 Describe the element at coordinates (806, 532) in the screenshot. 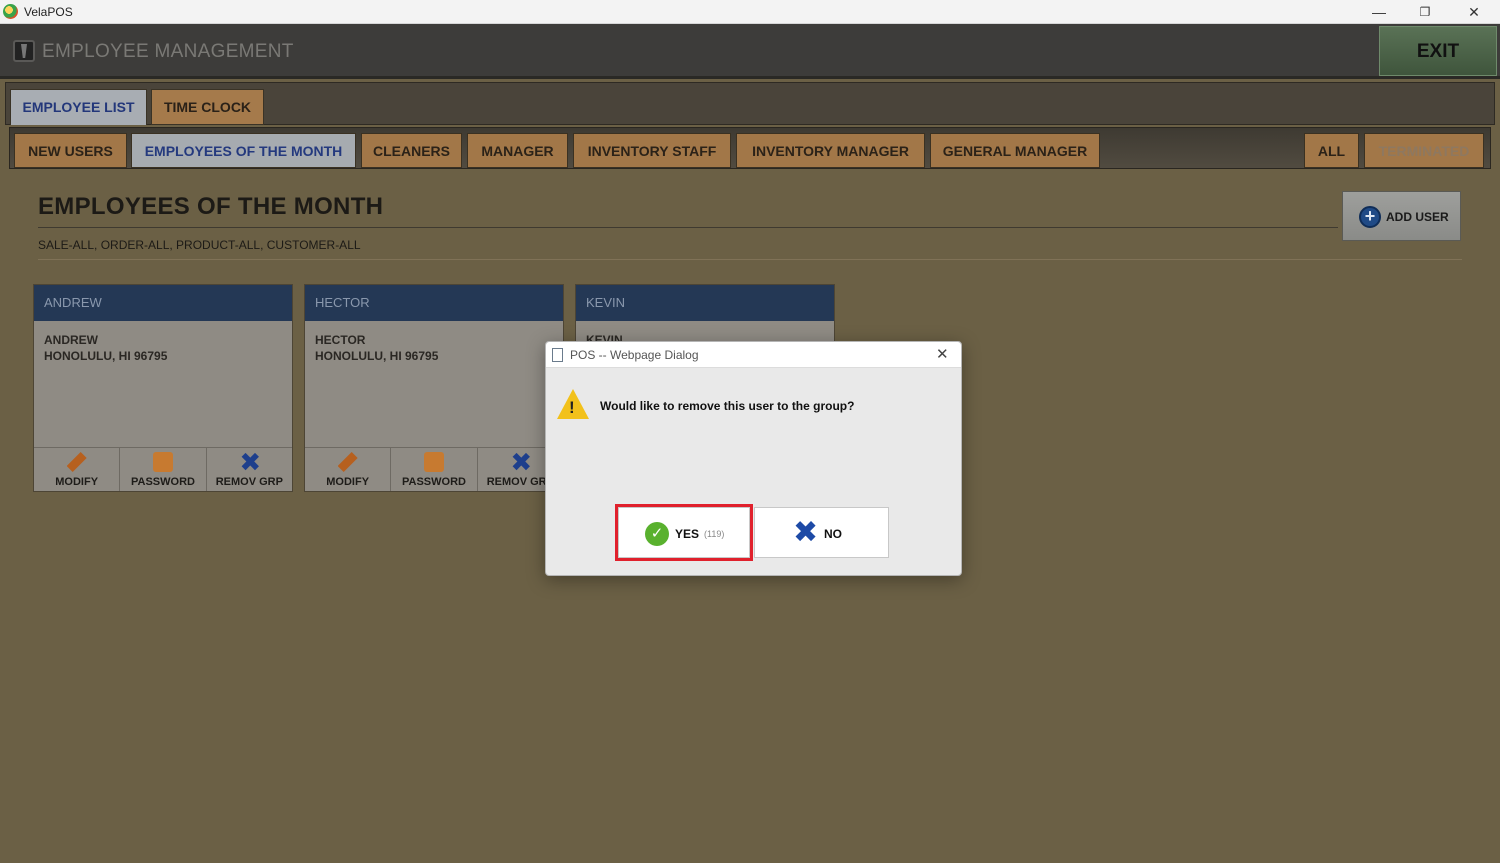

I see `x-icon: ✖` at that location.